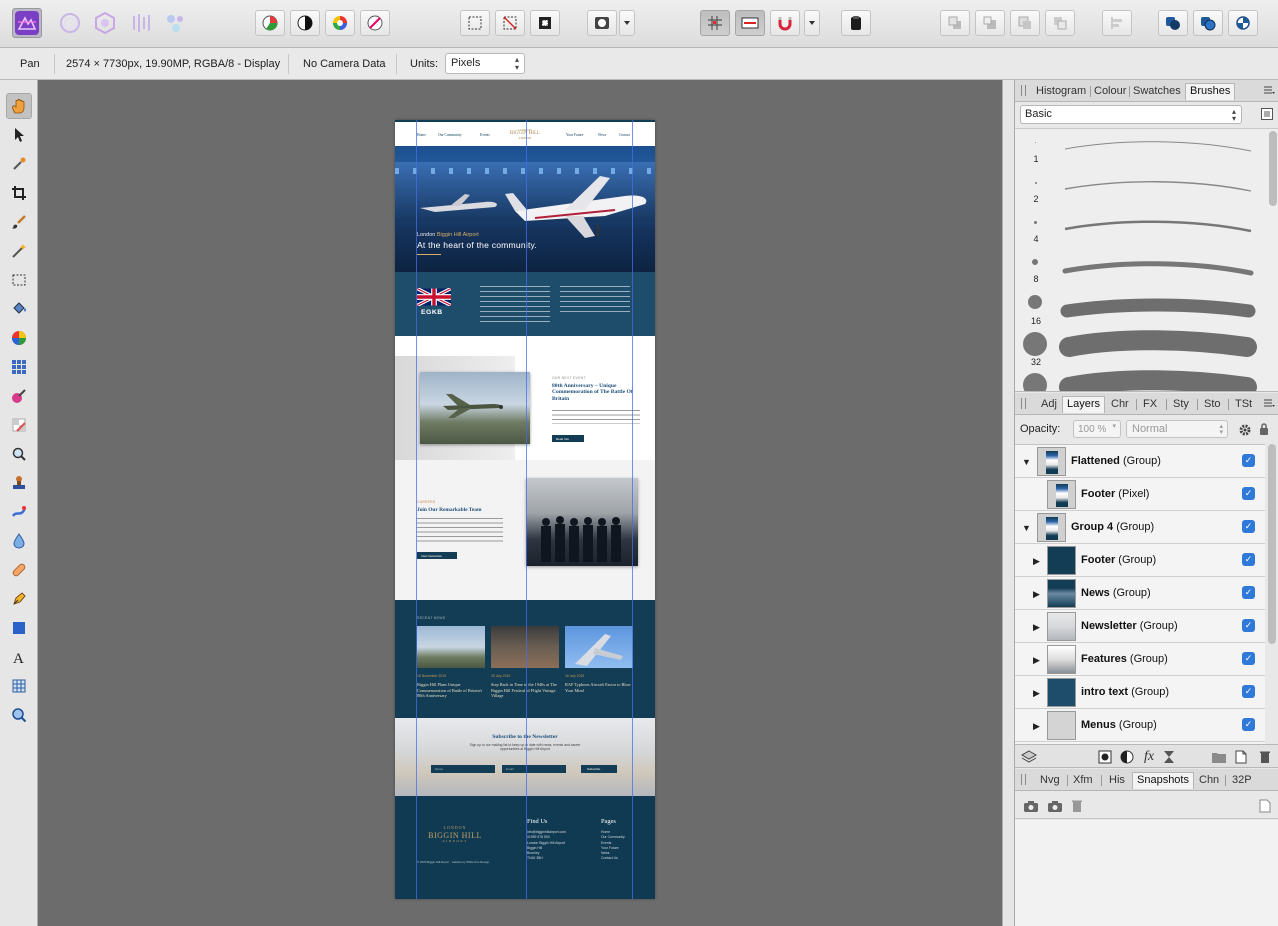 The image size is (1278, 926). What do you see at coordinates (176, 23) in the screenshot?
I see `export-persona-button` at bounding box center [176, 23].